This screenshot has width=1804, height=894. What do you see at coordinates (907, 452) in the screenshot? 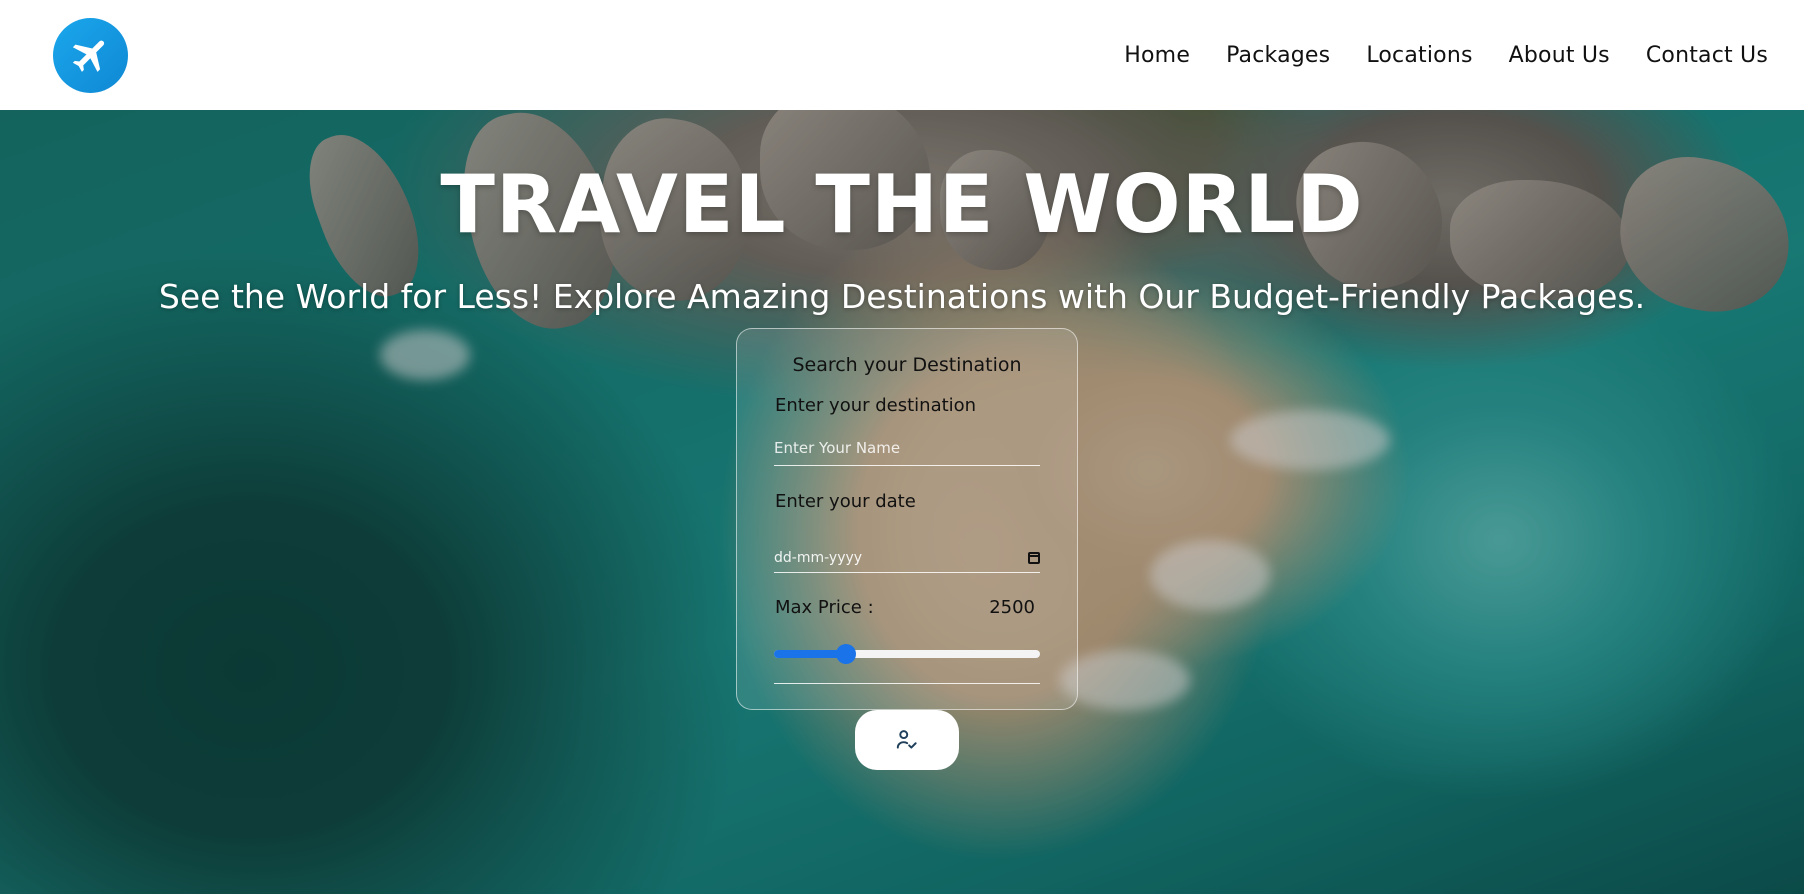
I see `destination-input` at bounding box center [907, 452].